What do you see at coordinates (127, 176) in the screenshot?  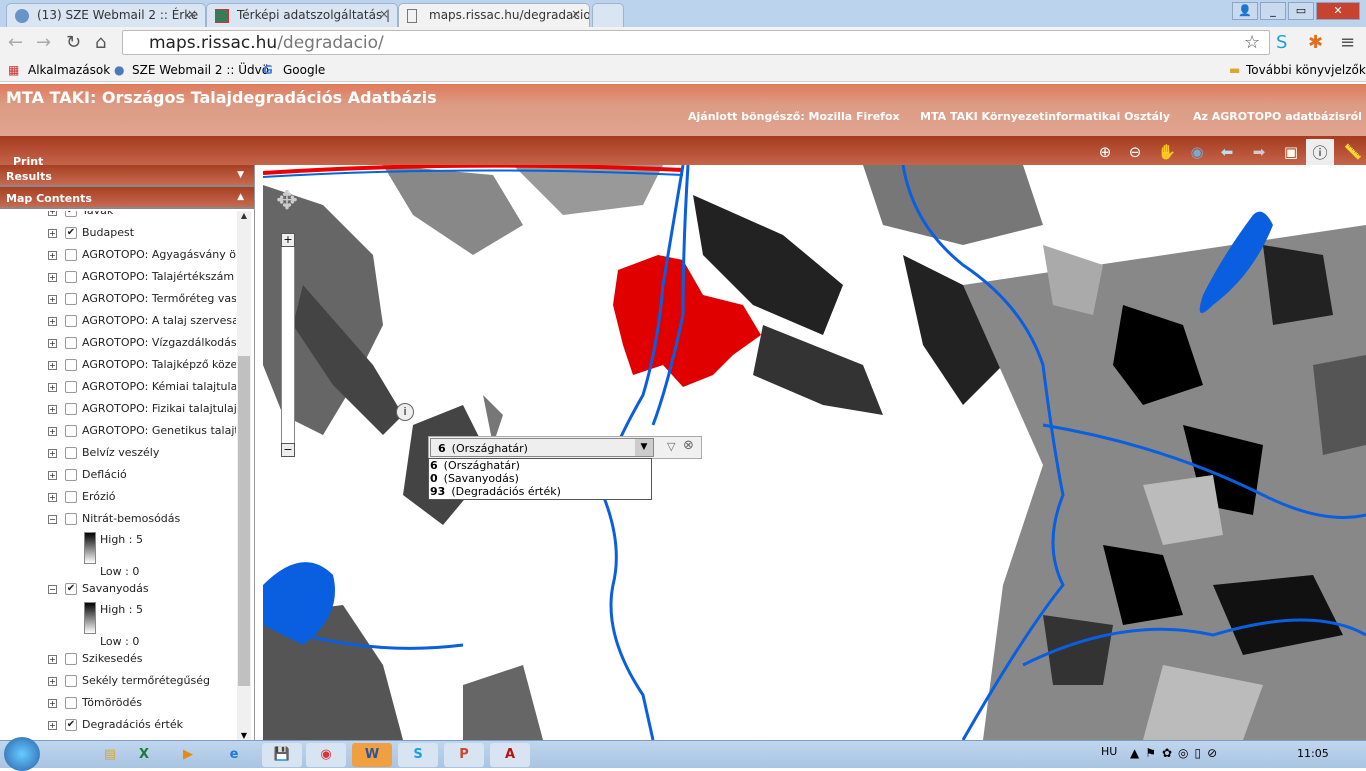 I see `results-header: Results ▼` at bounding box center [127, 176].